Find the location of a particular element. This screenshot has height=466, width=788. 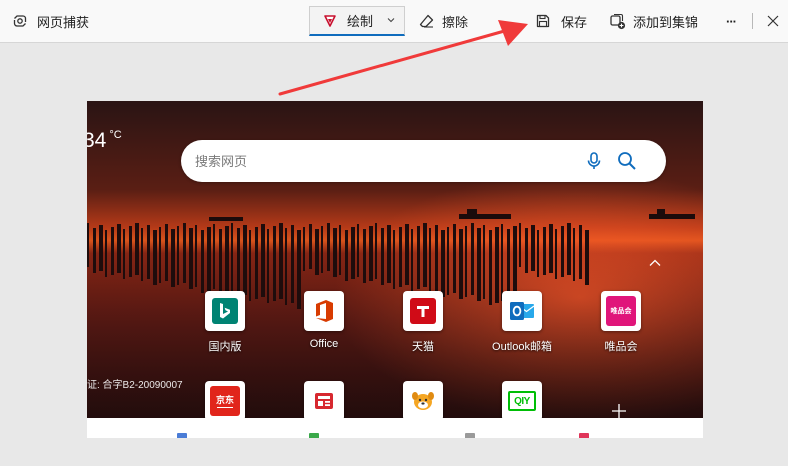

vip-icon: 唯品会 is located at coordinates (621, 311).